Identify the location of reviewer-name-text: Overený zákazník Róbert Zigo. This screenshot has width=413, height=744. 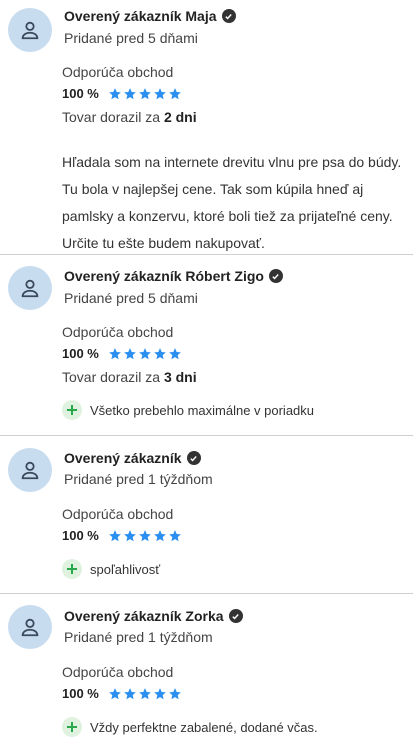
(164, 276).